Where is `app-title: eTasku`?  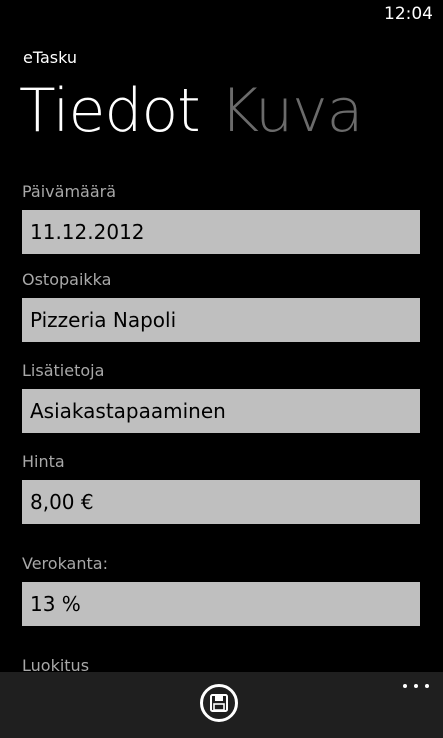
app-title: eTasku is located at coordinates (50, 57).